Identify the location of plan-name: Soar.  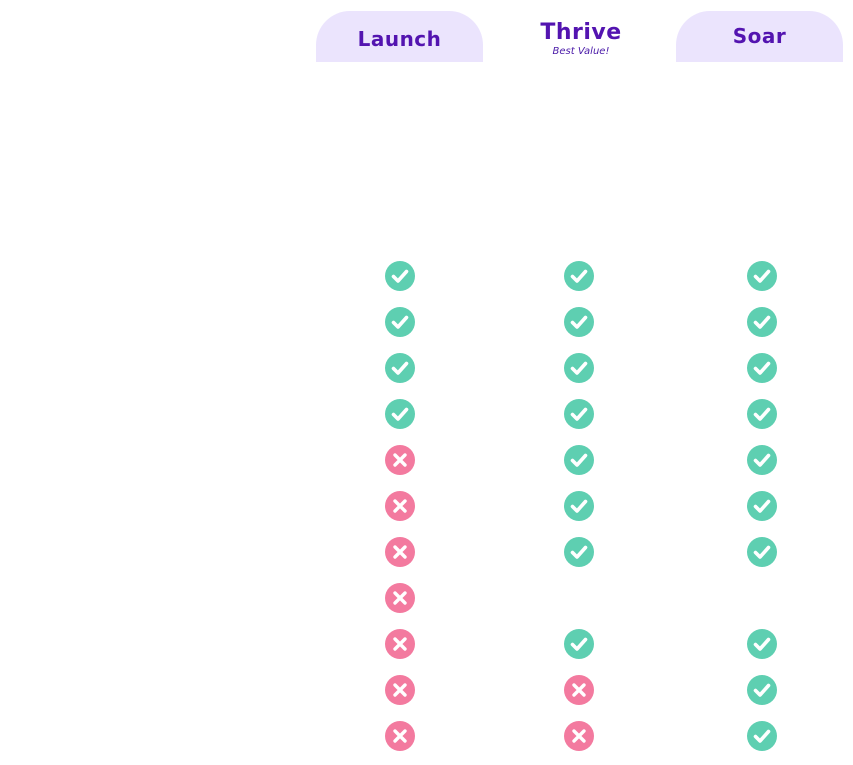
(759, 35).